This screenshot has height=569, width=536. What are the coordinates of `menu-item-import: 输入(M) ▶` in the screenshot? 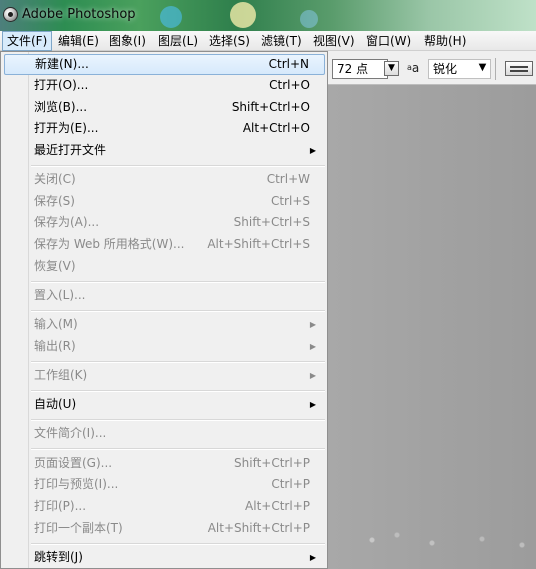 It's located at (164, 324).